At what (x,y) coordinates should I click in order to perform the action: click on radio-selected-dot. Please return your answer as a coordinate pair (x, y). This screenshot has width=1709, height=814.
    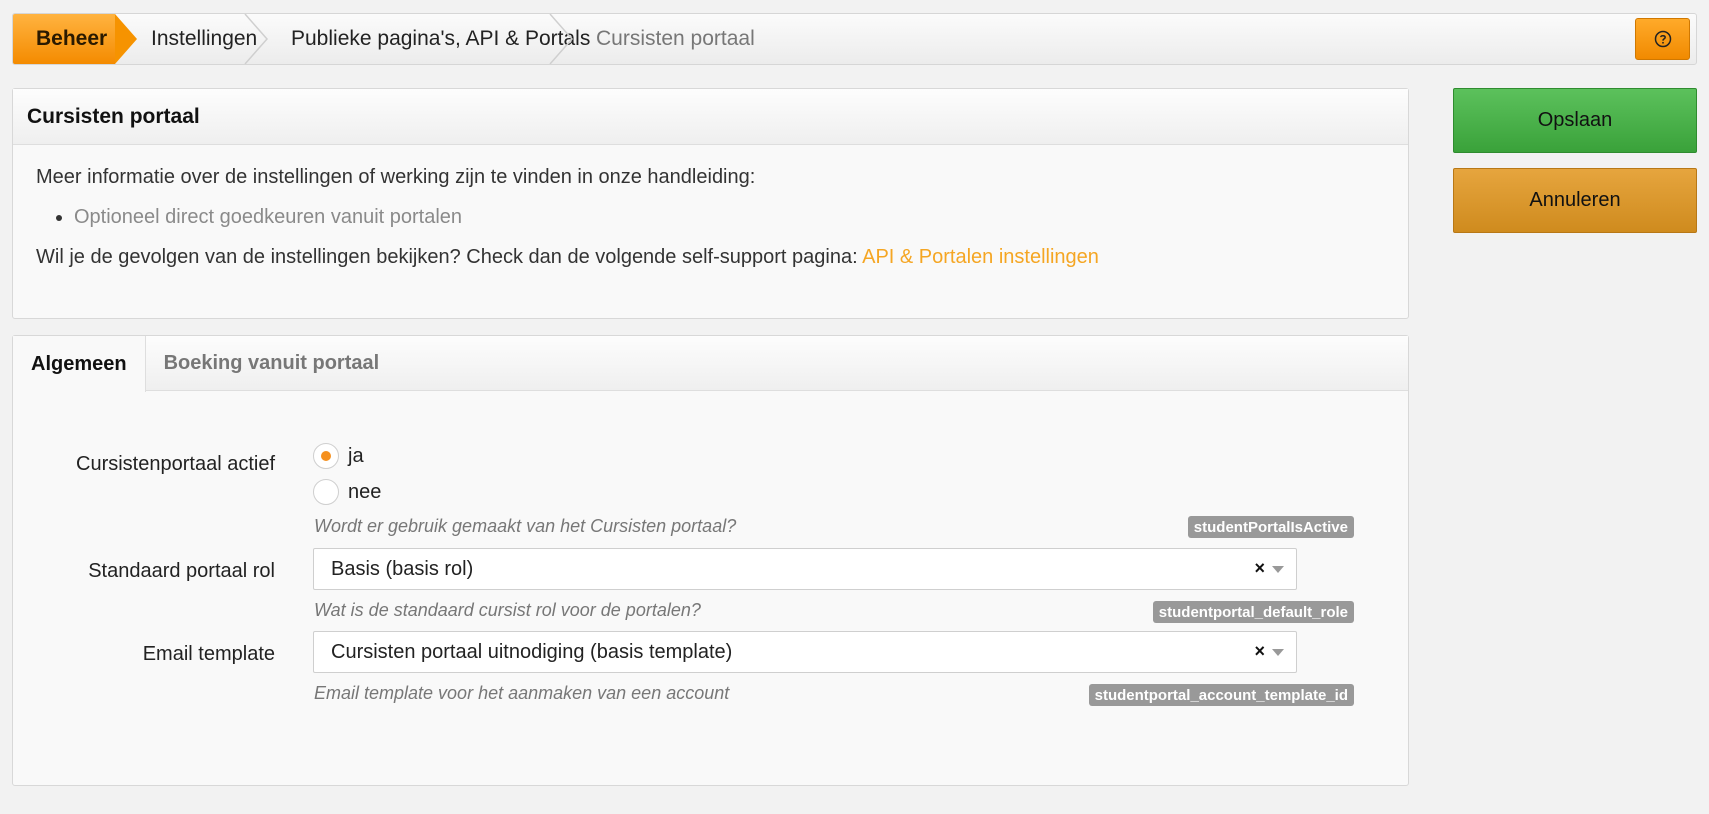
    Looking at the image, I should click on (326, 456).